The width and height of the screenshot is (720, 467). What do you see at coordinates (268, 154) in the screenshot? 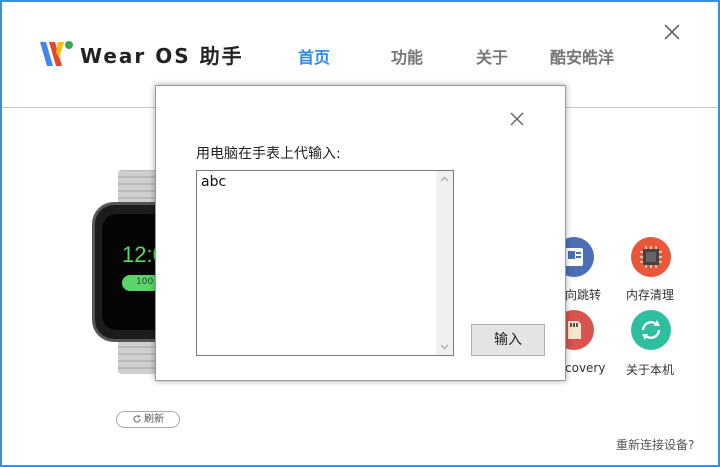
I see `dialog-prompt-label: 用电脑在手表上代输入:` at bounding box center [268, 154].